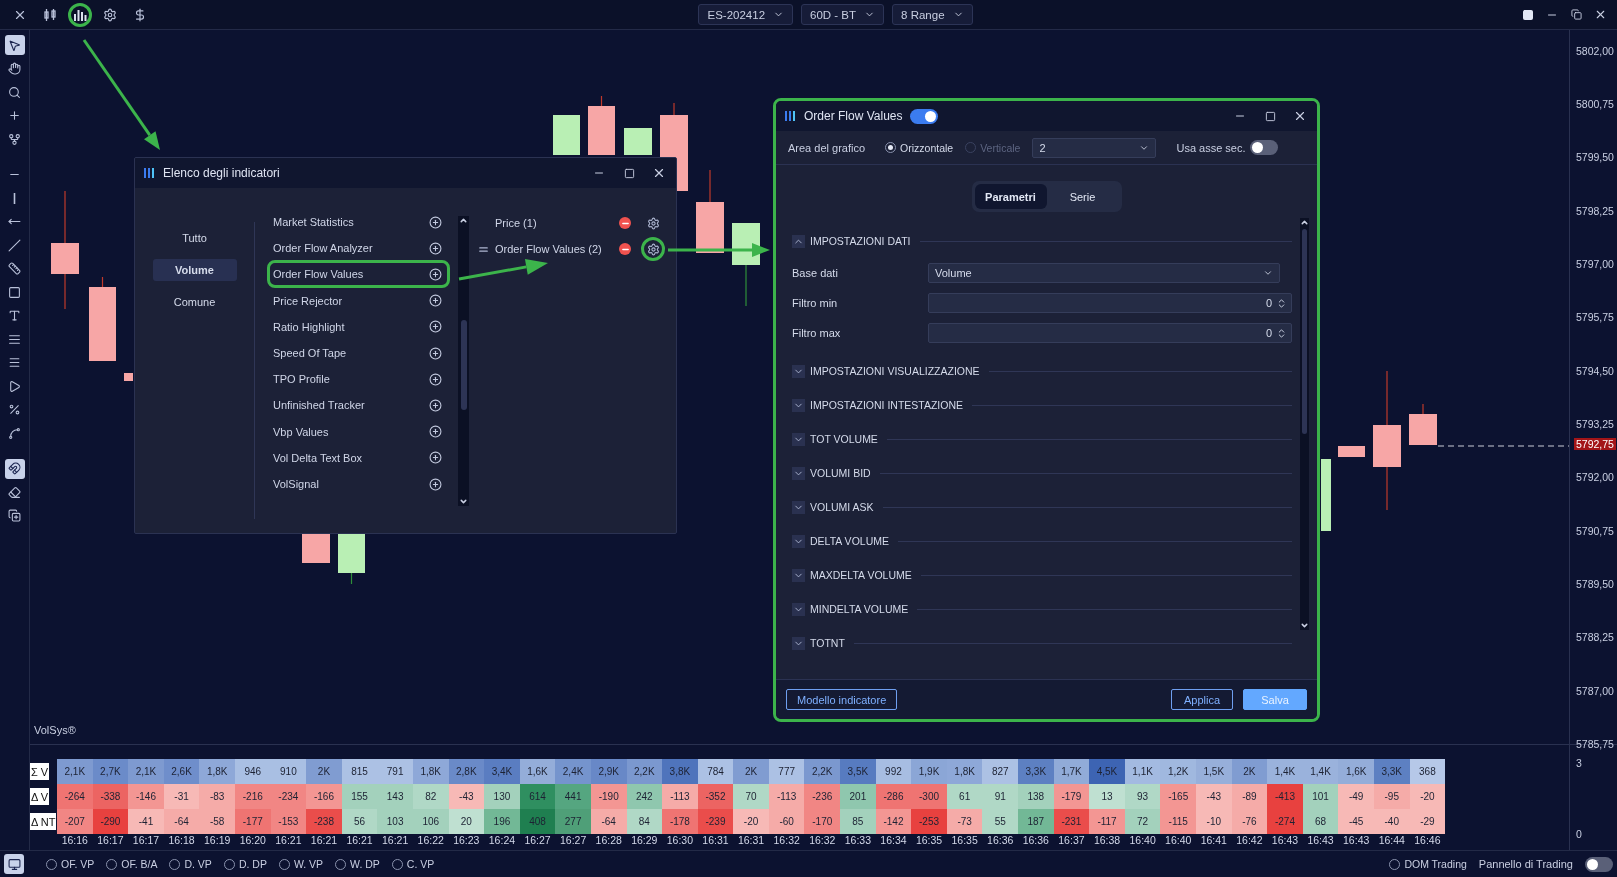  Describe the element at coordinates (14, 268) in the screenshot. I see `ruler-icon` at that location.